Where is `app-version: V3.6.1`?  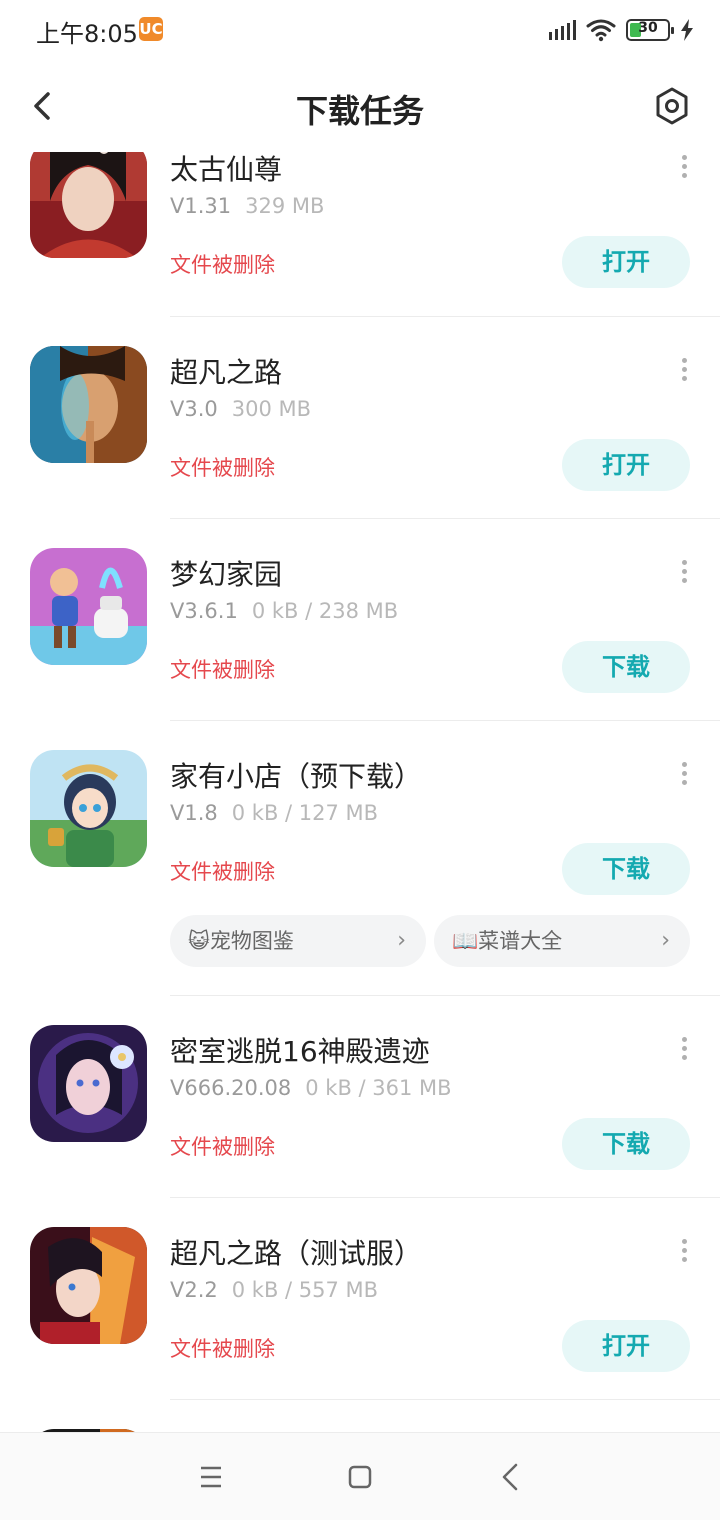
app-version: V3.6.1 is located at coordinates (204, 611).